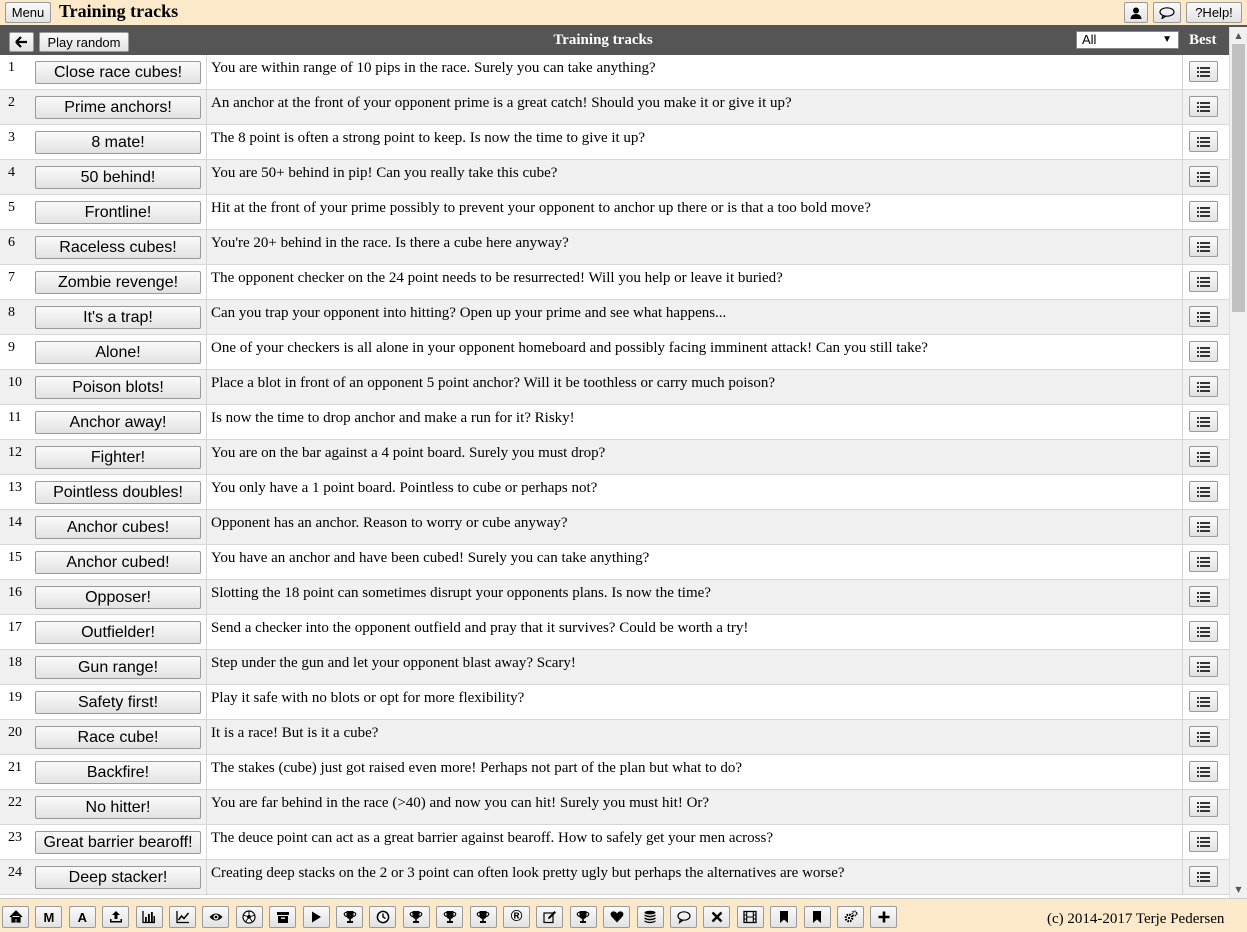  What do you see at coordinates (118, 807) in the screenshot?
I see `track-button: No hitter!` at bounding box center [118, 807].